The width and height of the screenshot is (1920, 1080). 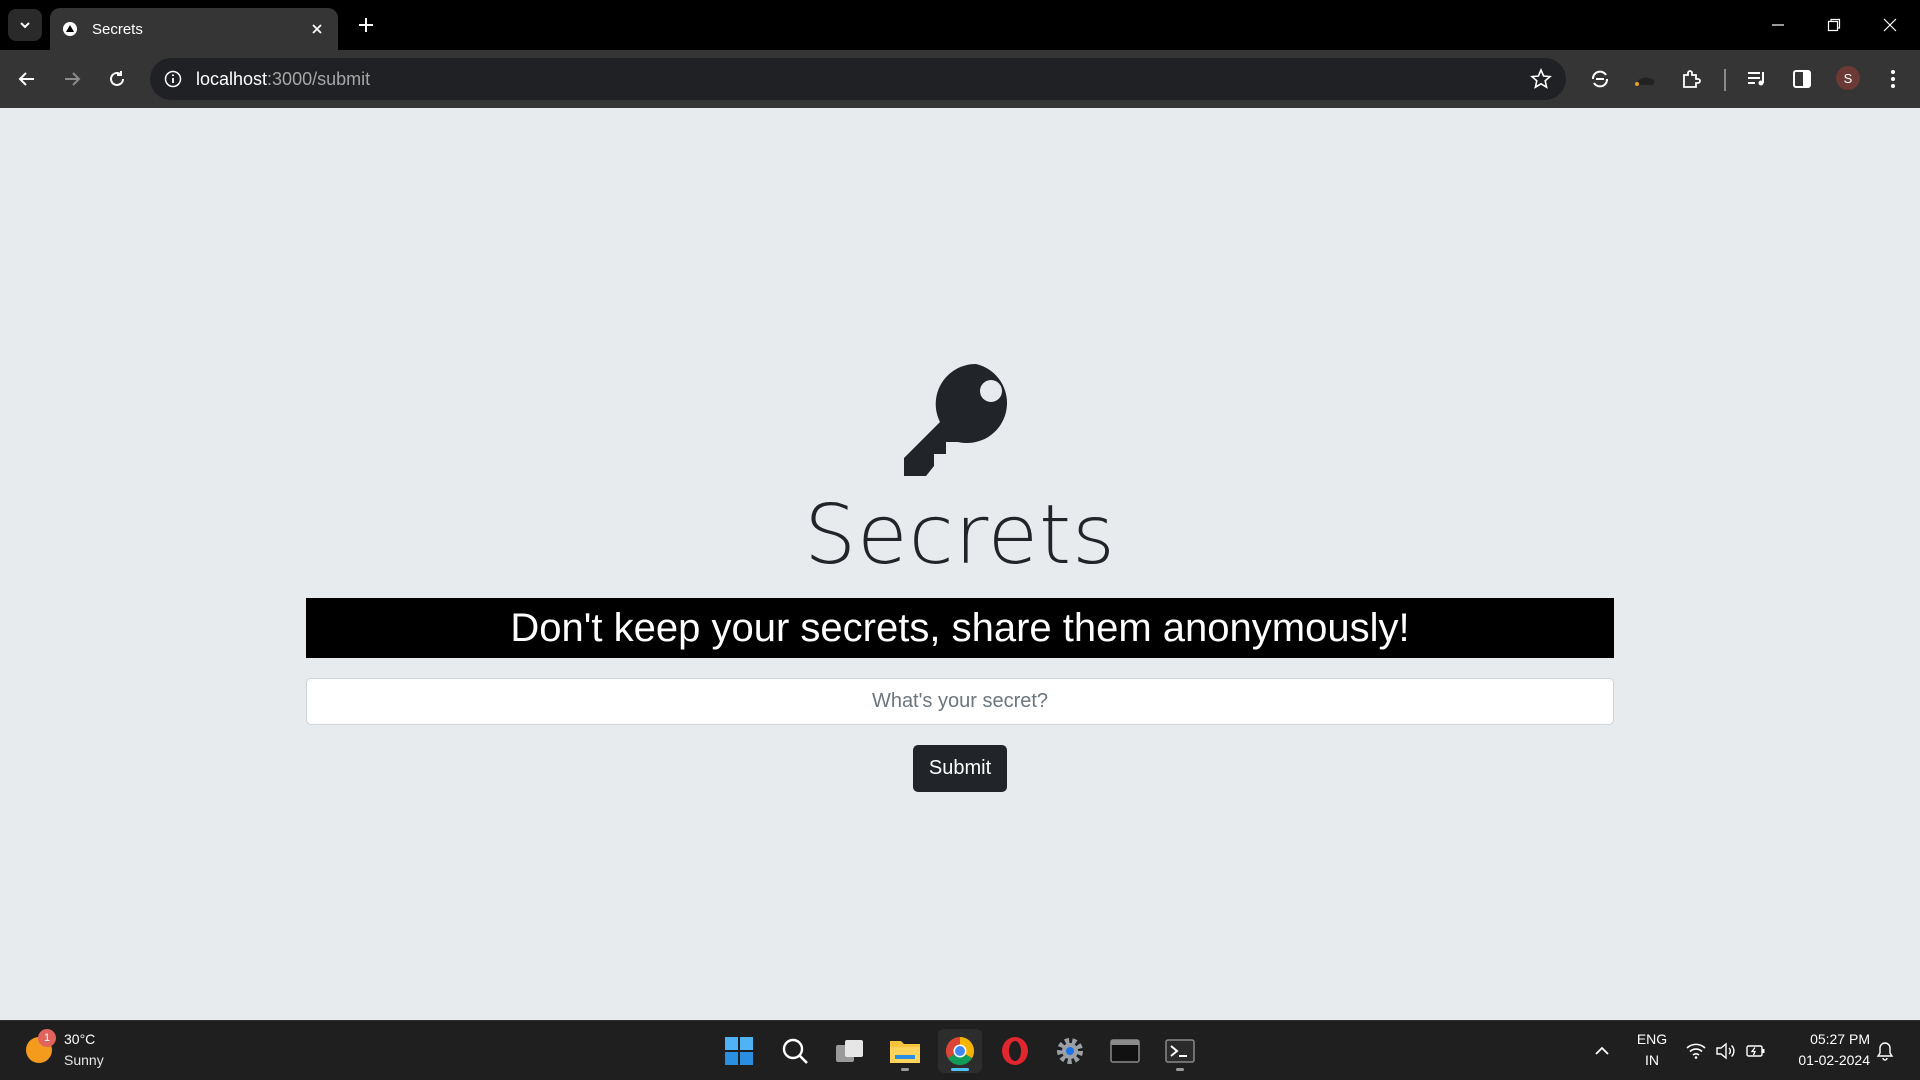 What do you see at coordinates (1691, 79) in the screenshot?
I see `extensions-puzzle-icon` at bounding box center [1691, 79].